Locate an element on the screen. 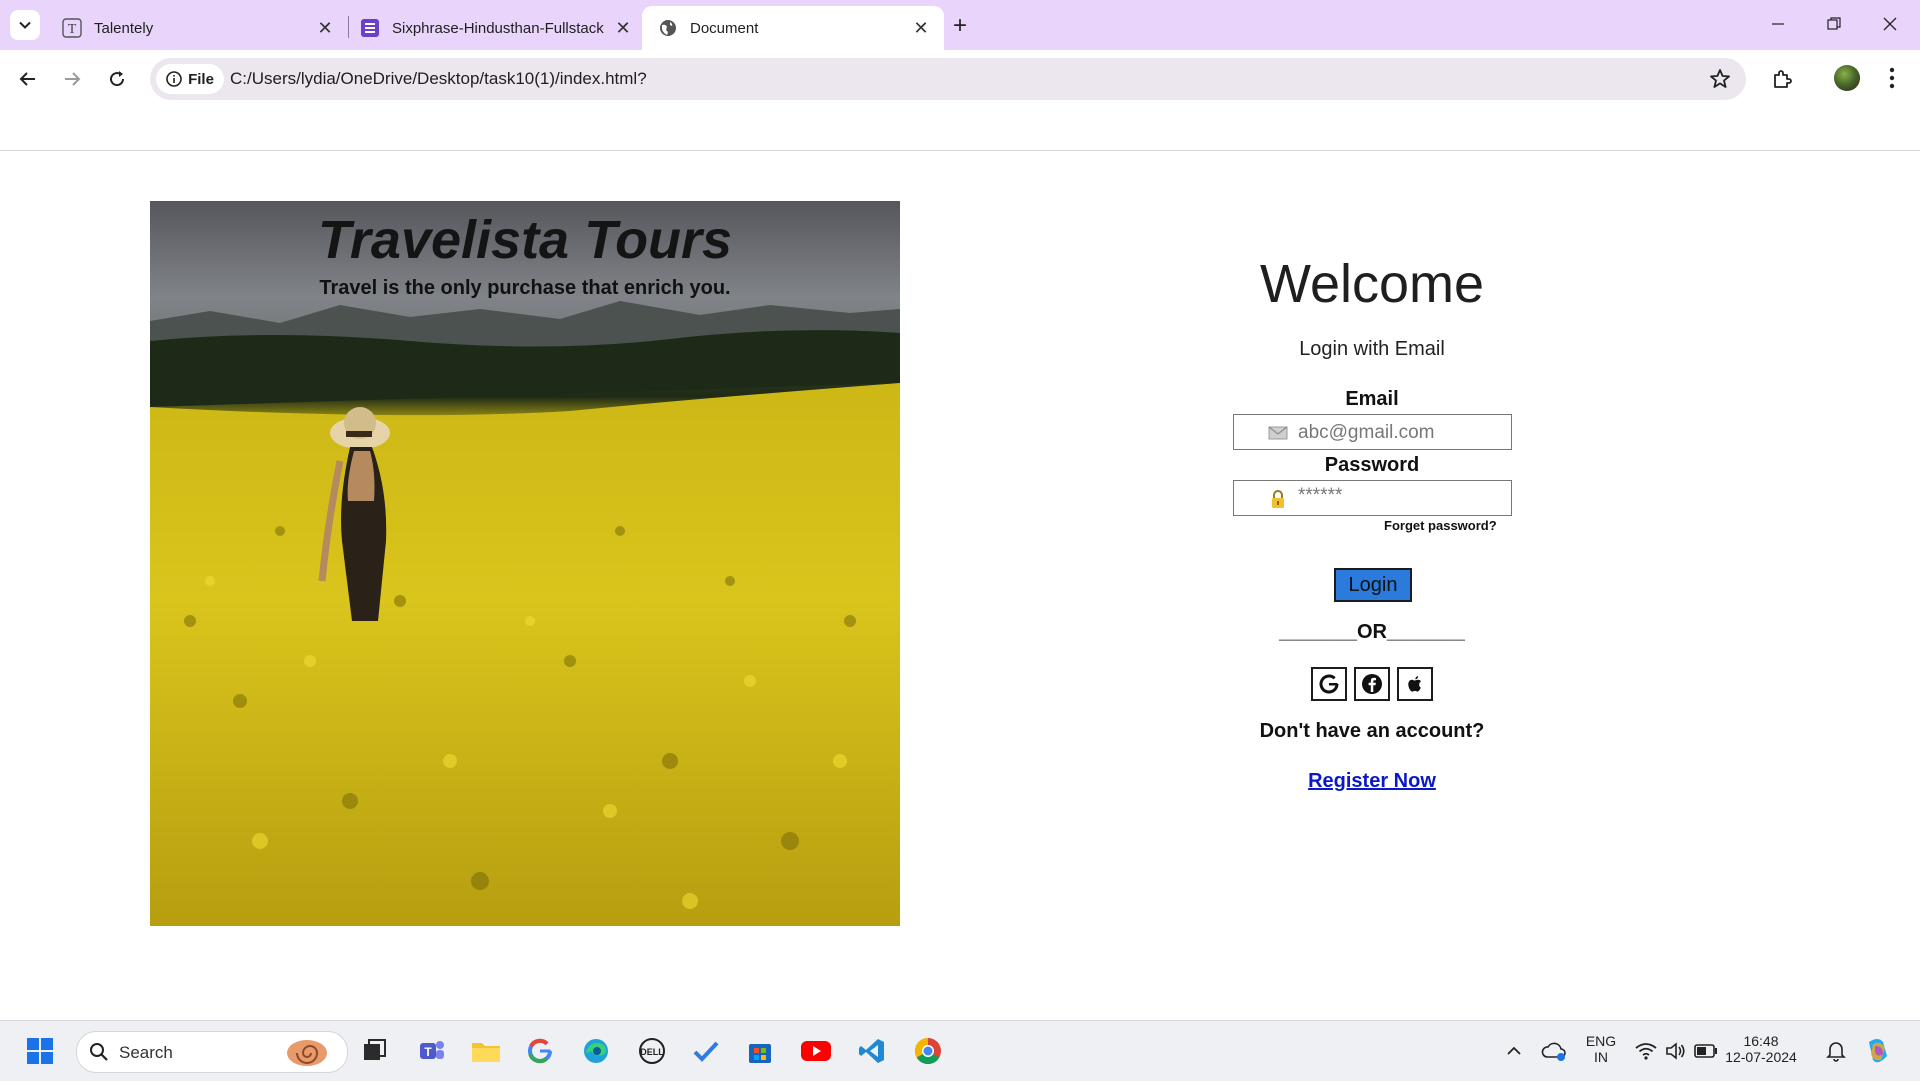 The height and width of the screenshot is (1081, 1920). language-indicator: ENG IN is located at coordinates (1601, 1049).